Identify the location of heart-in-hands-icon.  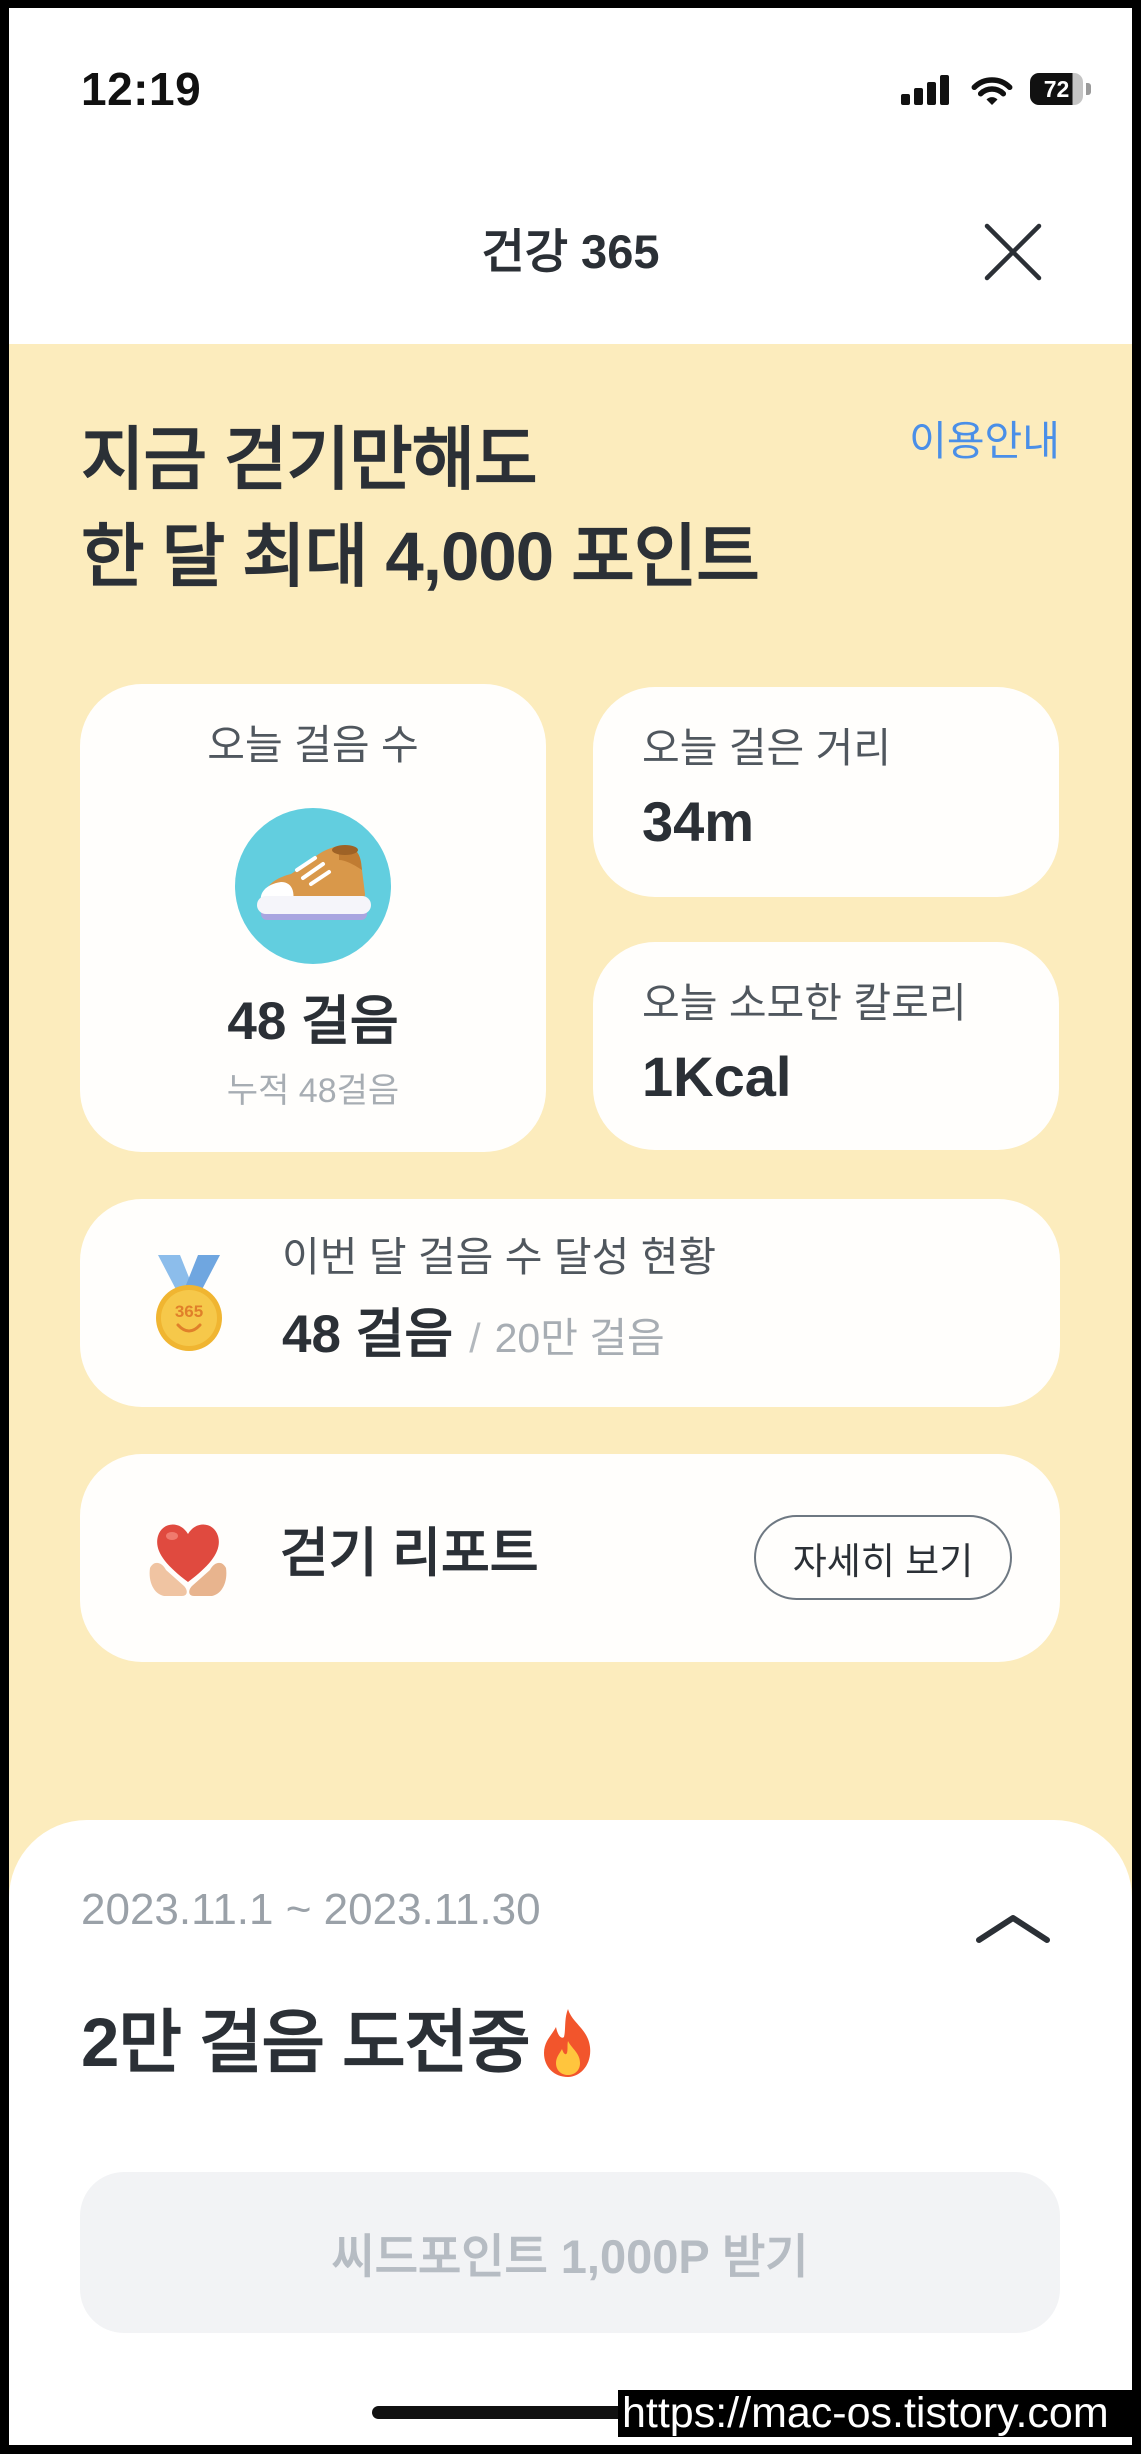
(188, 1560).